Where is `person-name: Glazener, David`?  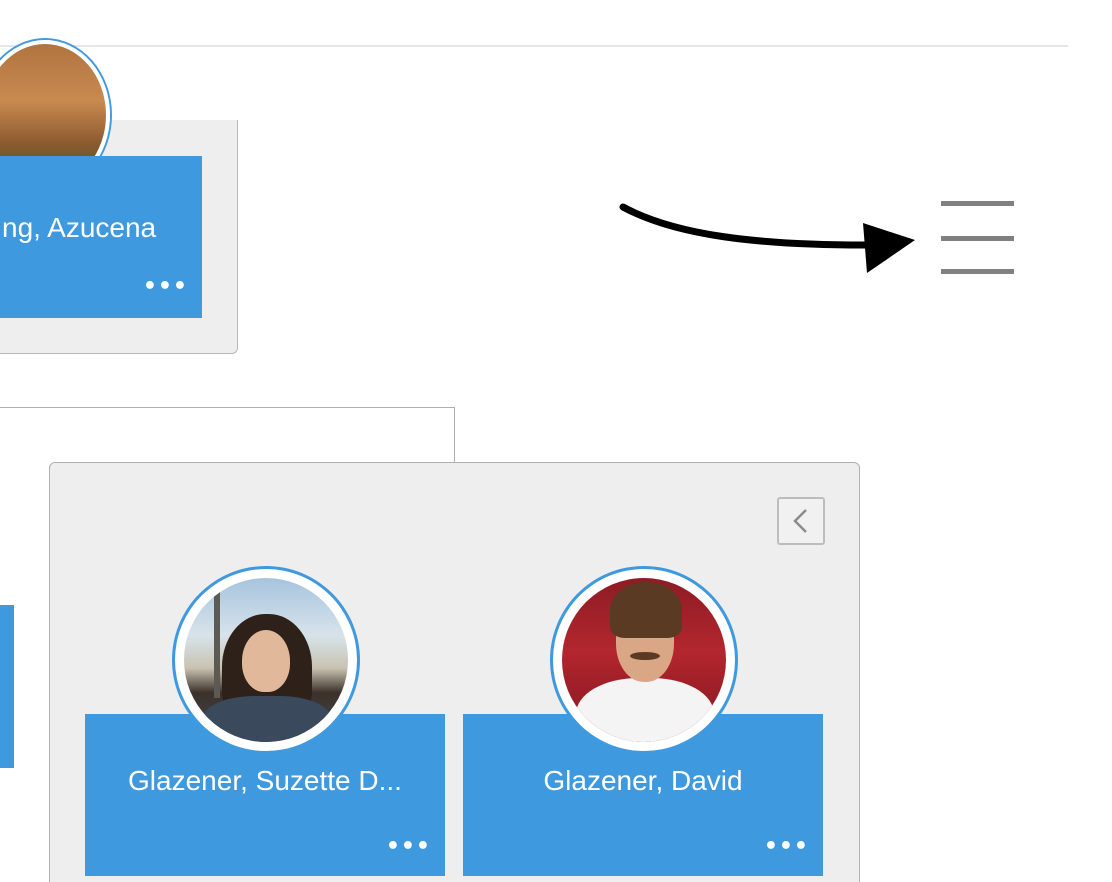 person-name: Glazener, David is located at coordinates (643, 780).